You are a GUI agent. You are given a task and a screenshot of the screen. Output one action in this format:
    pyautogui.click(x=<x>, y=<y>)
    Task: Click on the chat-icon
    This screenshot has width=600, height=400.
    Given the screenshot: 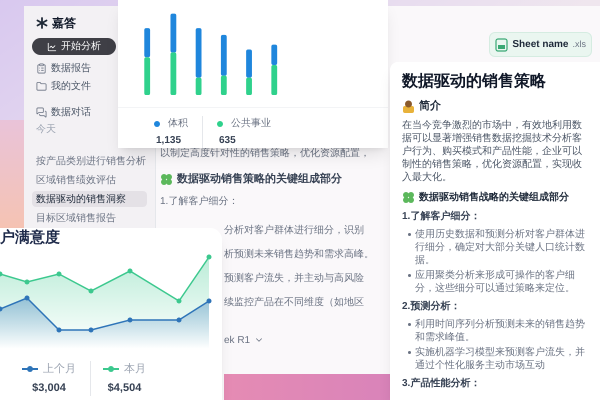 What is the action you would take?
    pyautogui.click(x=41, y=112)
    